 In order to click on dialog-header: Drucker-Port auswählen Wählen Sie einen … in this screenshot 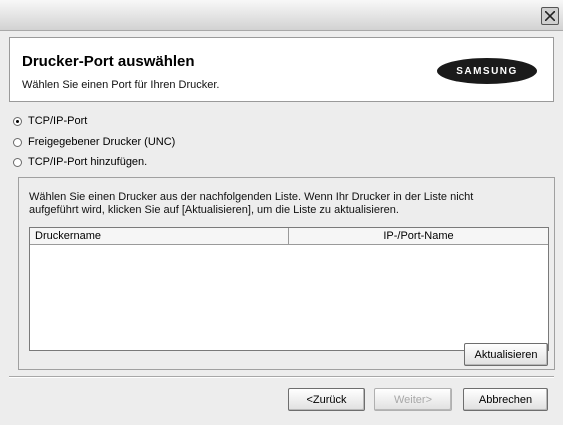, I will do `click(281, 69)`.